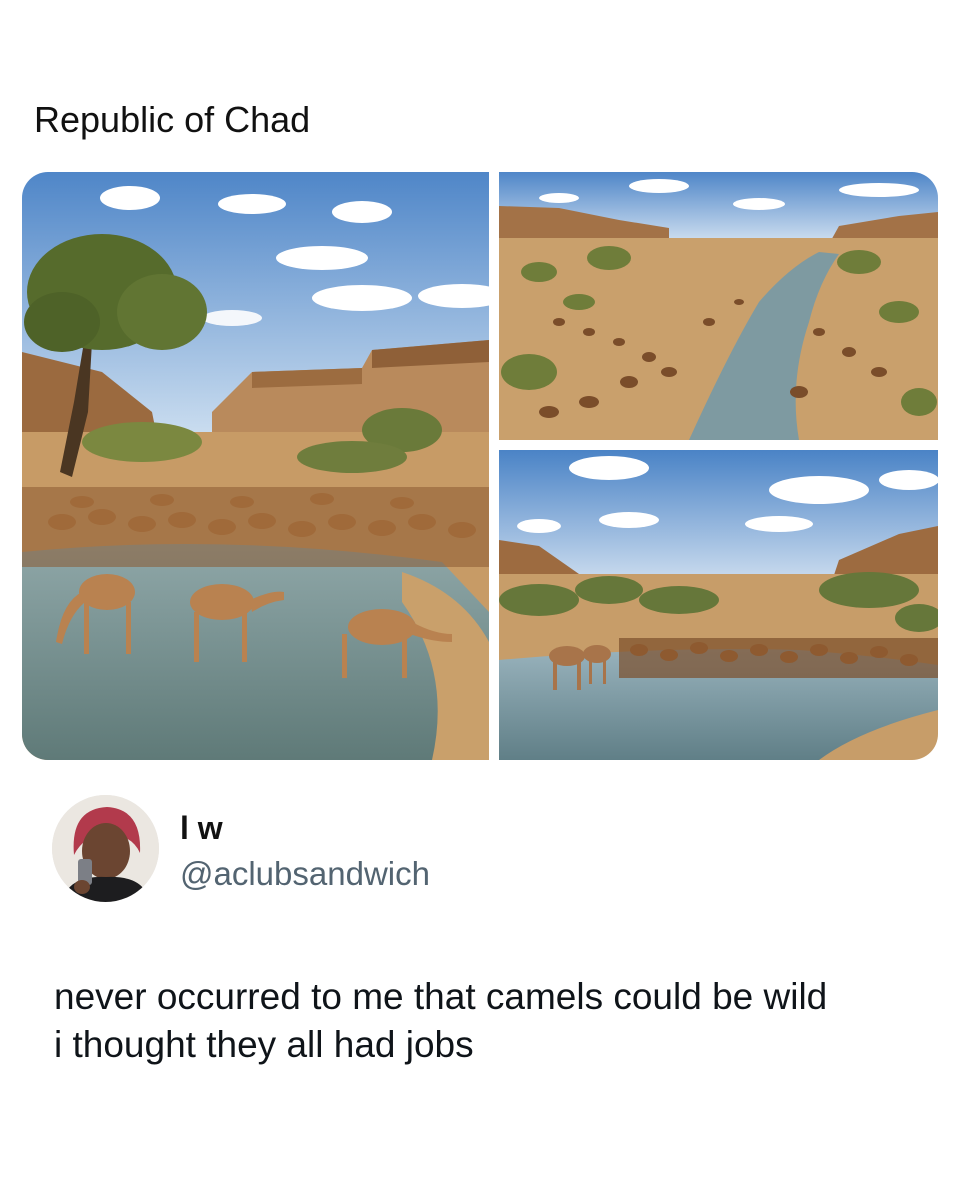  What do you see at coordinates (264, 1044) in the screenshot?
I see `tweet-text-line-2: i thought they all had jobs` at bounding box center [264, 1044].